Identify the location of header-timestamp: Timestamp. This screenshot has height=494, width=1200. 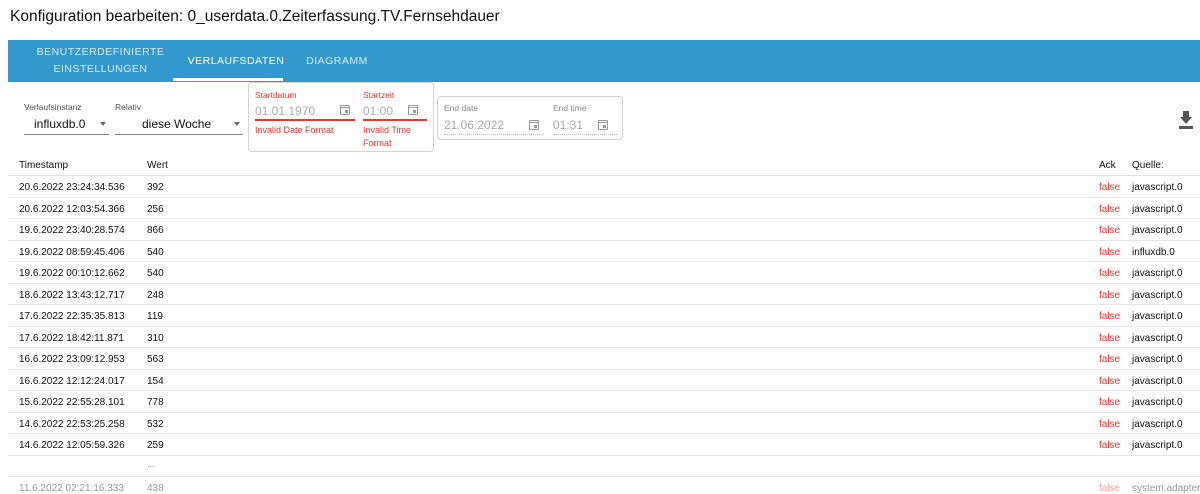
(43, 165).